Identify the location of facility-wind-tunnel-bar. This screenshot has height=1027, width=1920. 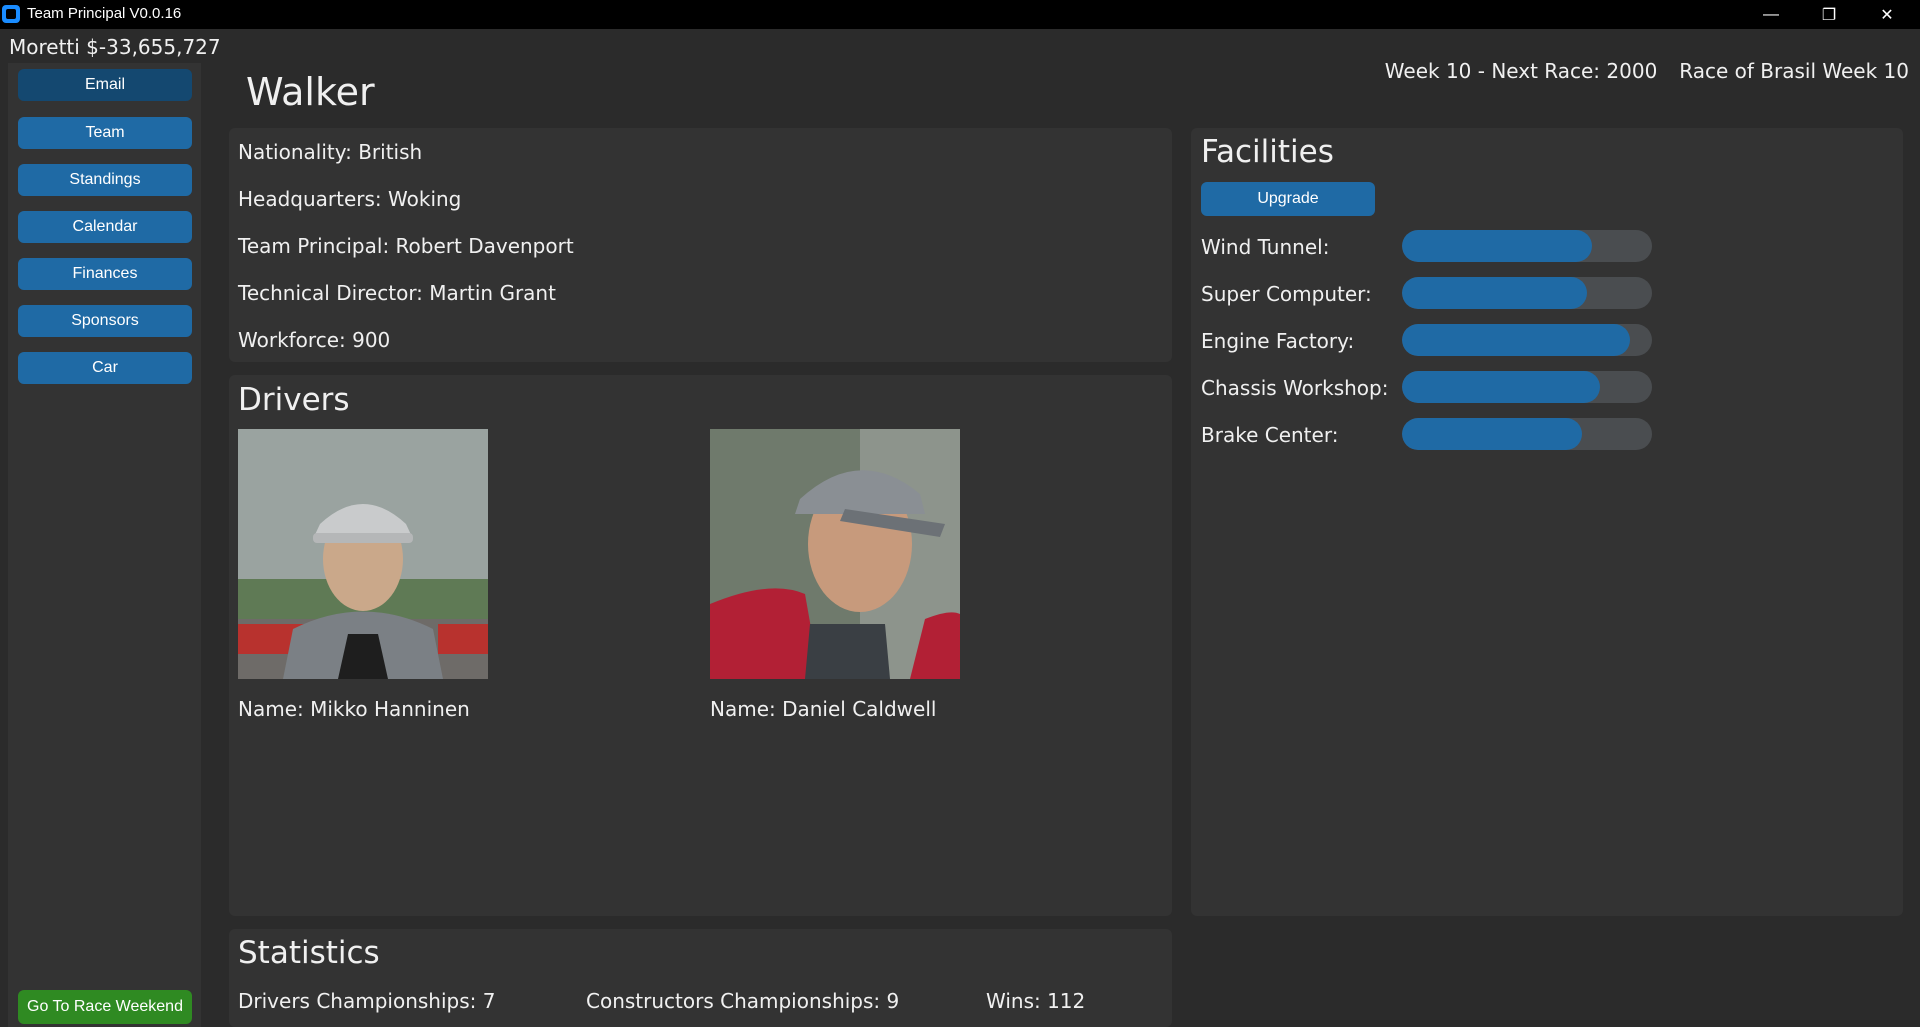
(1527, 246).